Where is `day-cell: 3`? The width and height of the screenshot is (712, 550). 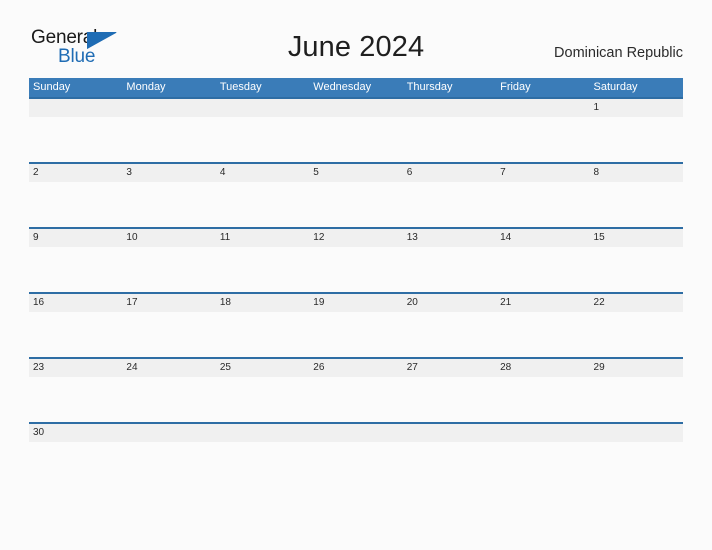
day-cell: 3 is located at coordinates (168, 173).